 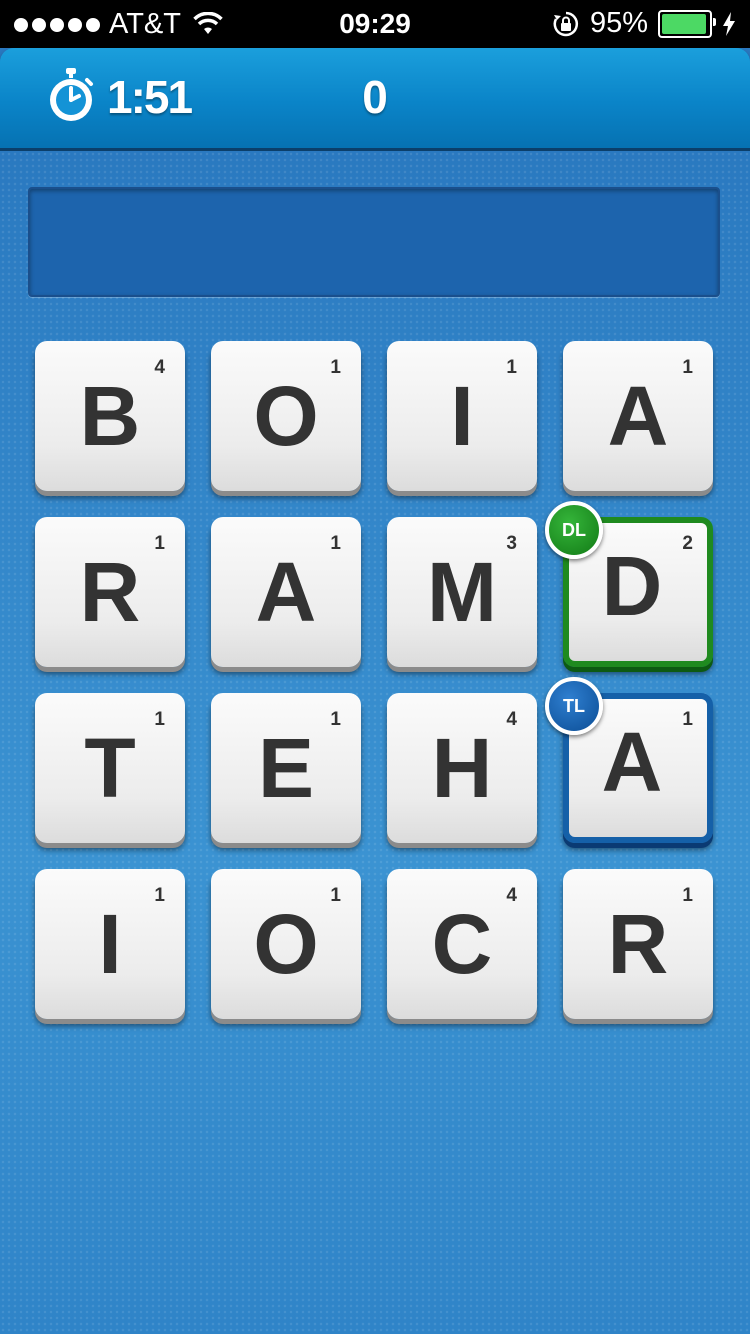 I want to click on letter-tile: H4, so click(x=462, y=768).